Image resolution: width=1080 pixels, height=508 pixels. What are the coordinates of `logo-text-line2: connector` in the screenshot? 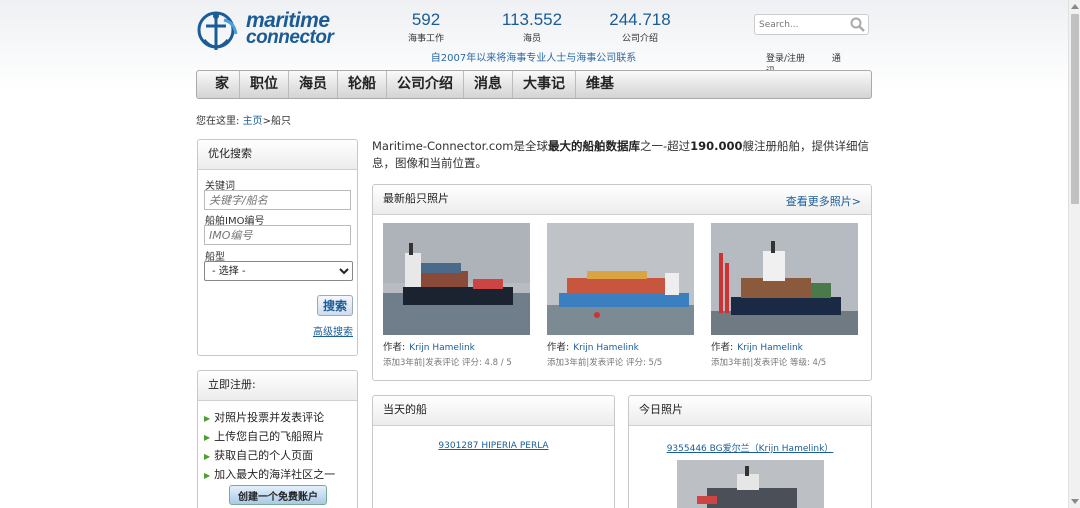 It's located at (290, 37).